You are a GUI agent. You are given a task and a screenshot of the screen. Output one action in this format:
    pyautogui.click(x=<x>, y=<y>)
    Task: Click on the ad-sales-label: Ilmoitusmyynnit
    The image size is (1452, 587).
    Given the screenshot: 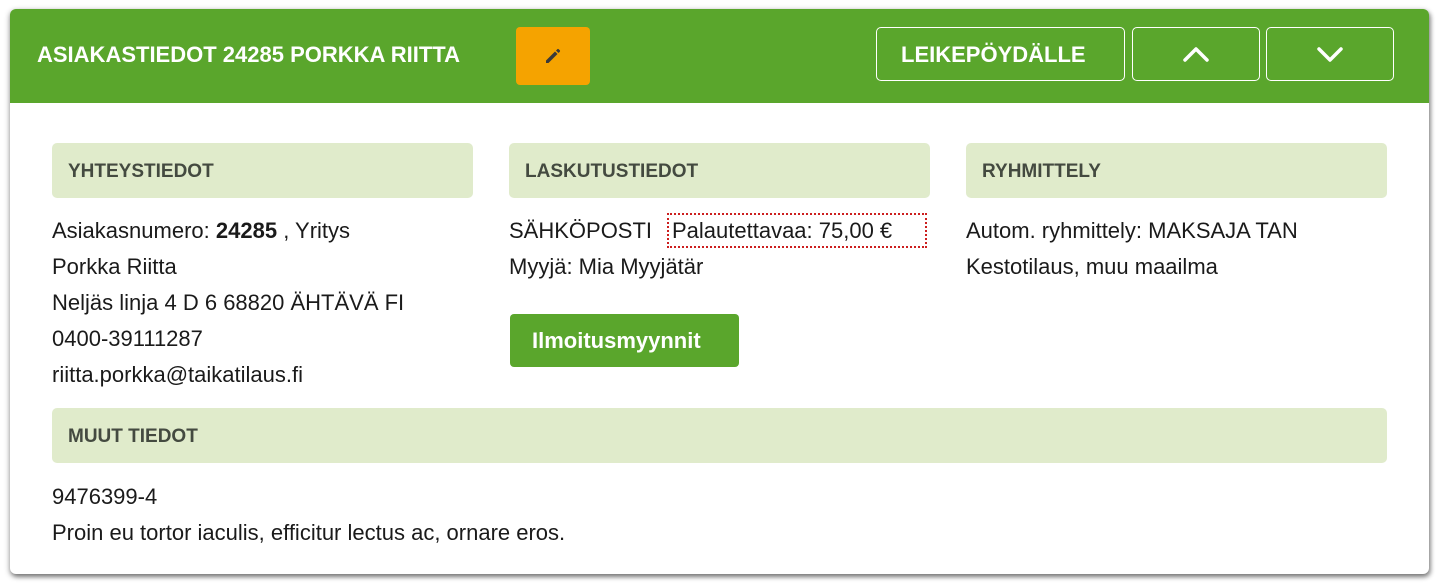 What is the action you would take?
    pyautogui.click(x=616, y=340)
    